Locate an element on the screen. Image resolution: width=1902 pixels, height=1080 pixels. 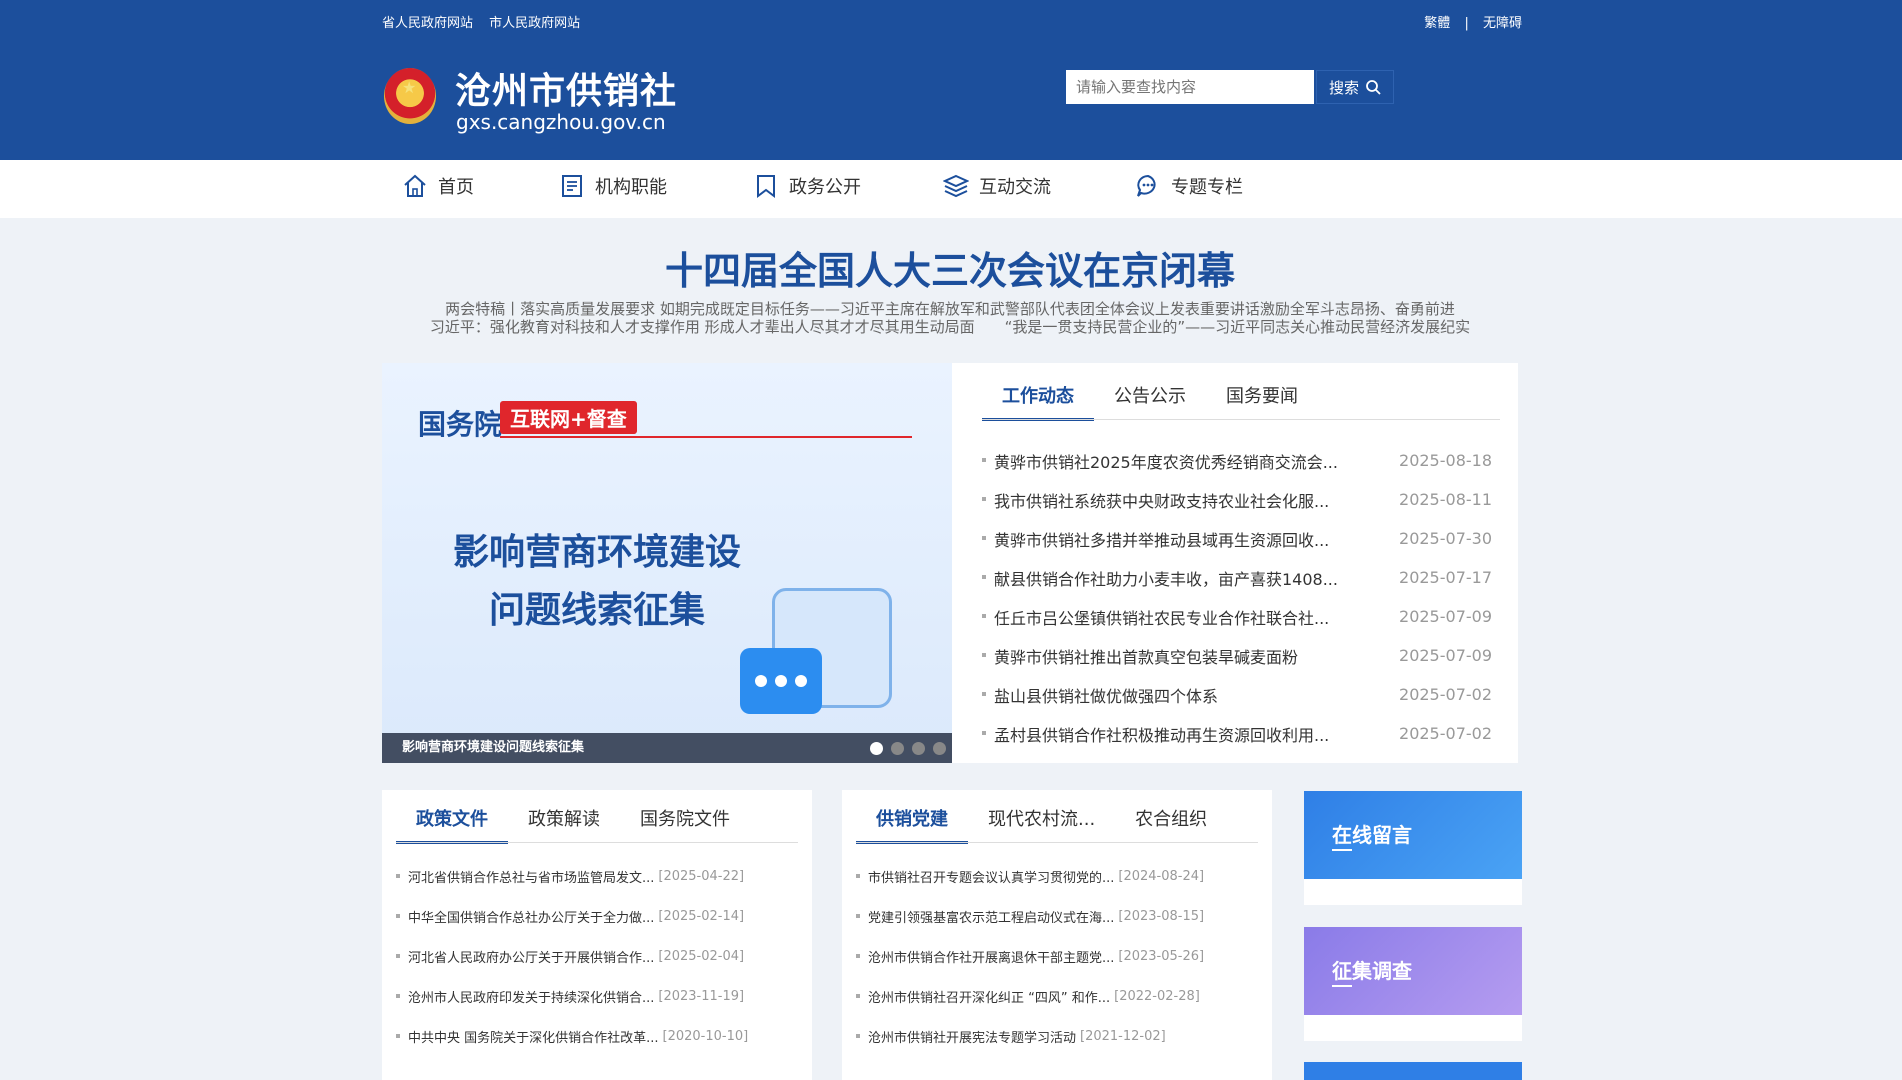
nav-gov-affairs-label: 政务公开 is located at coordinates (825, 187).